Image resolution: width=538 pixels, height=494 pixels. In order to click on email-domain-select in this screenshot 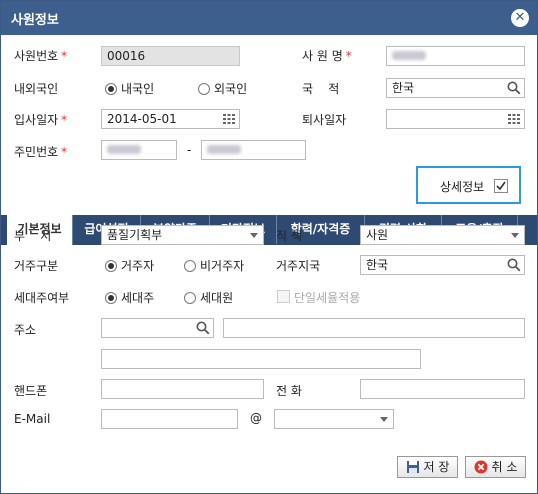, I will do `click(334, 419)`.